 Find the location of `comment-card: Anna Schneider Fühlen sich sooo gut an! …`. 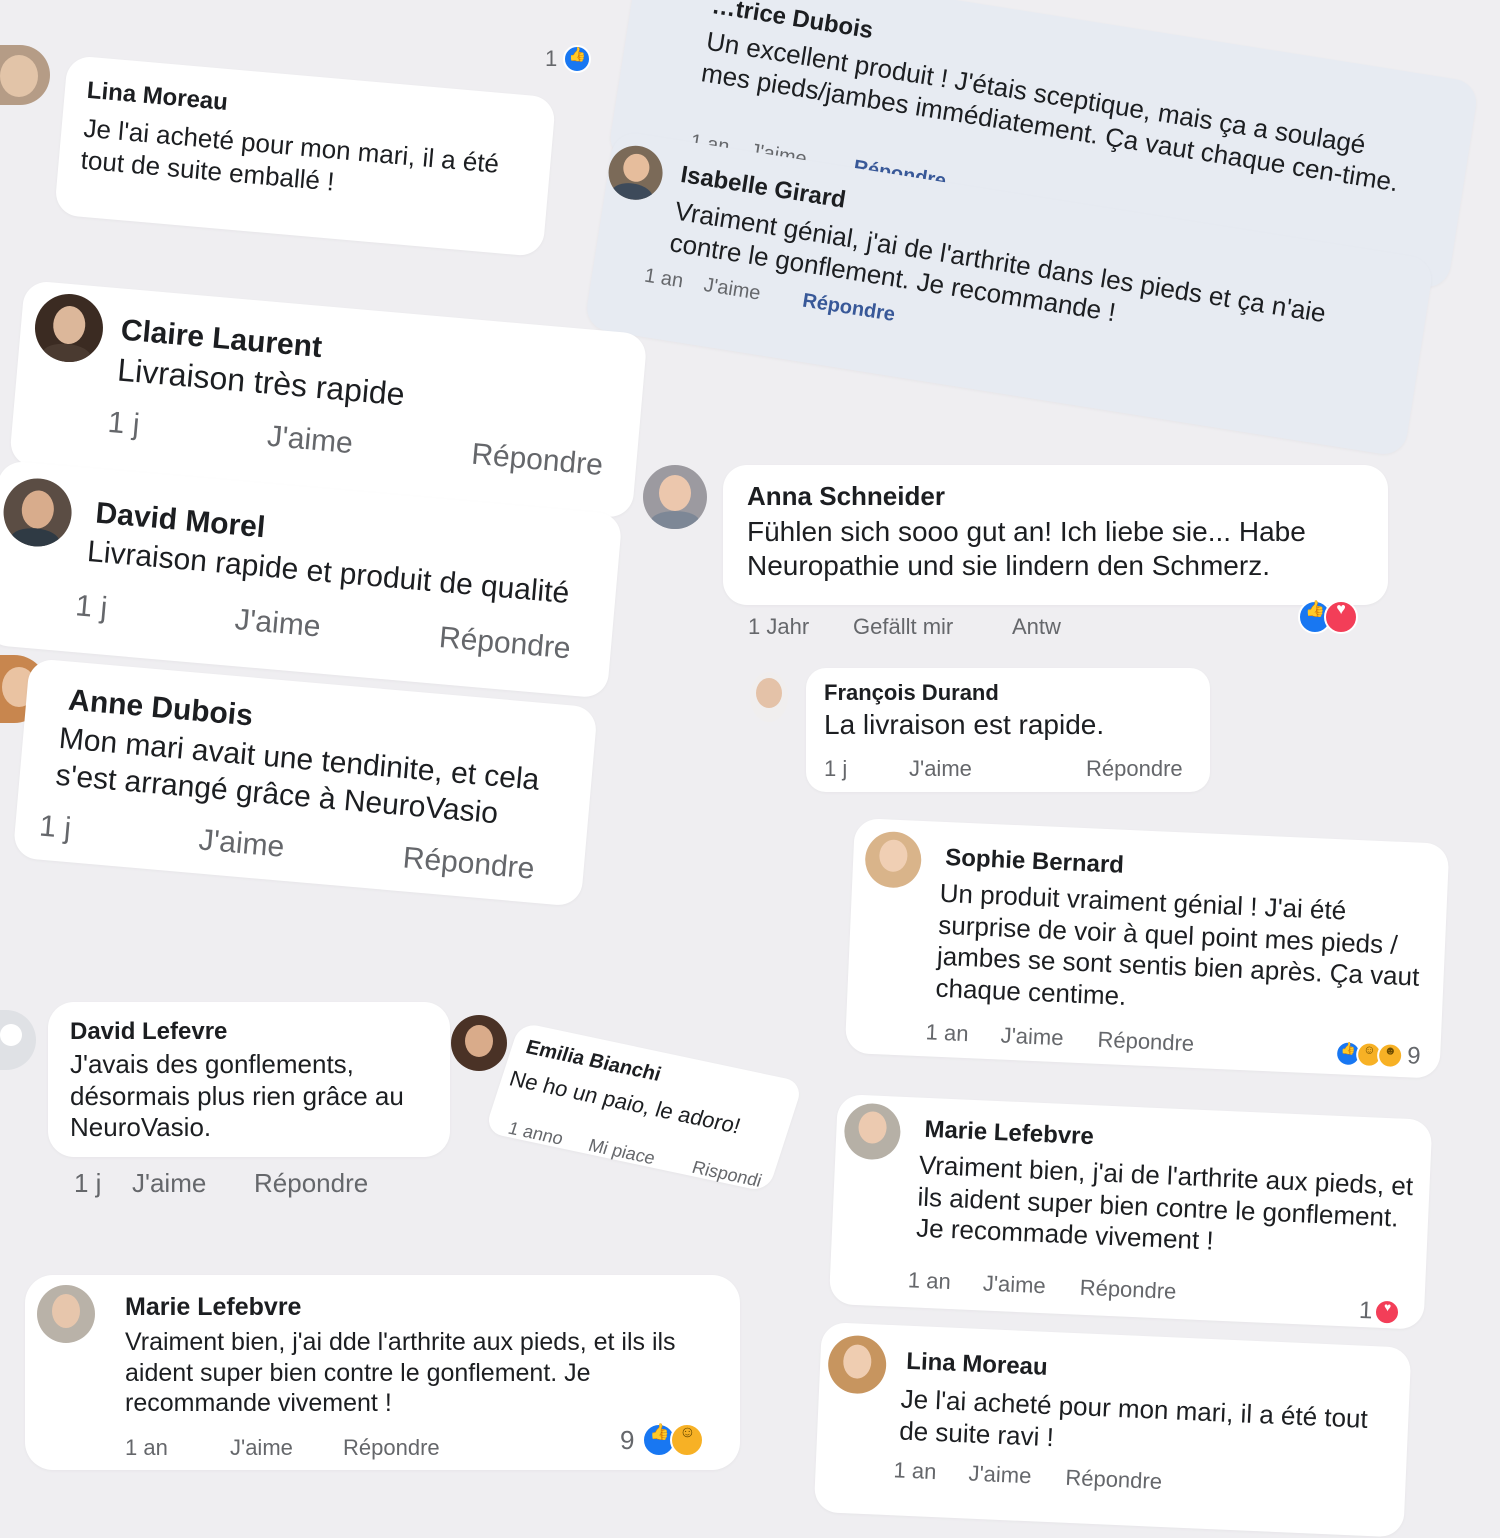

comment-card: Anna Schneider Fühlen sich sooo gut an! … is located at coordinates (1055, 535).